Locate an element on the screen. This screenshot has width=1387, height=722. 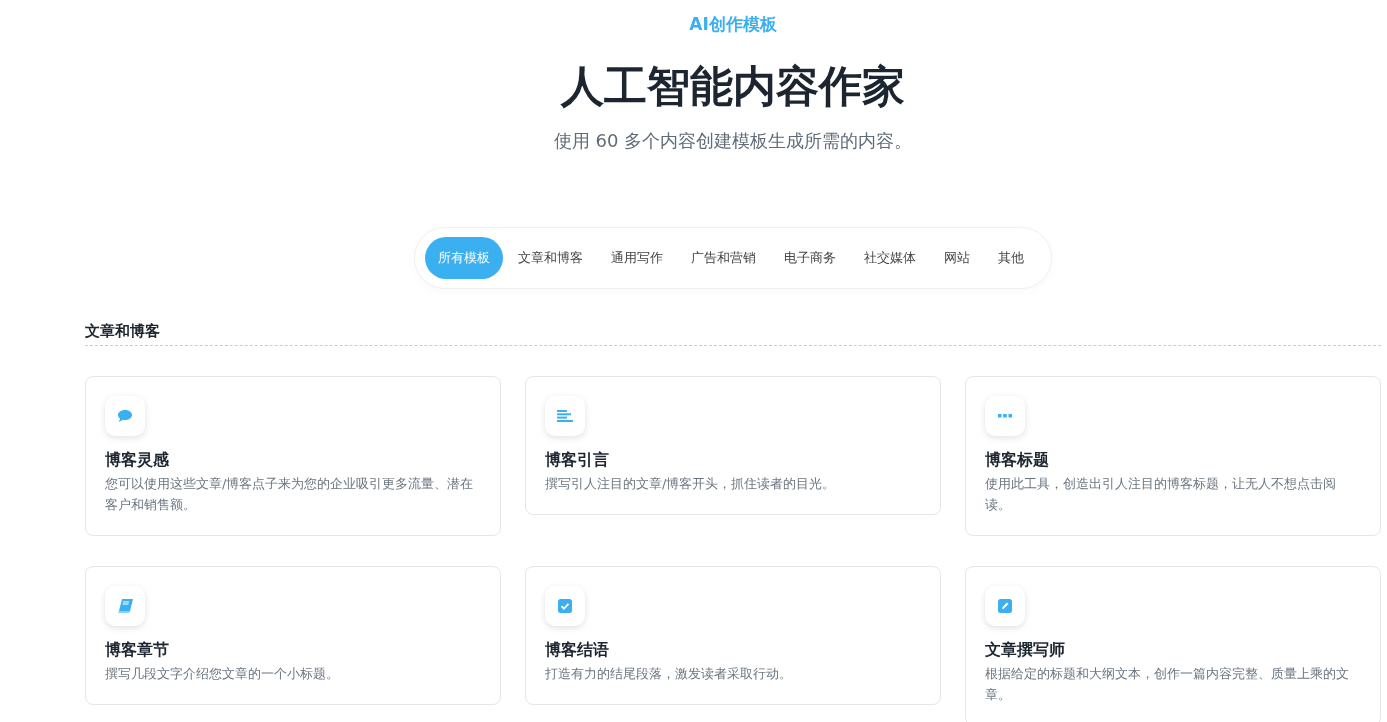
card-title: 博客结语 is located at coordinates (577, 650).